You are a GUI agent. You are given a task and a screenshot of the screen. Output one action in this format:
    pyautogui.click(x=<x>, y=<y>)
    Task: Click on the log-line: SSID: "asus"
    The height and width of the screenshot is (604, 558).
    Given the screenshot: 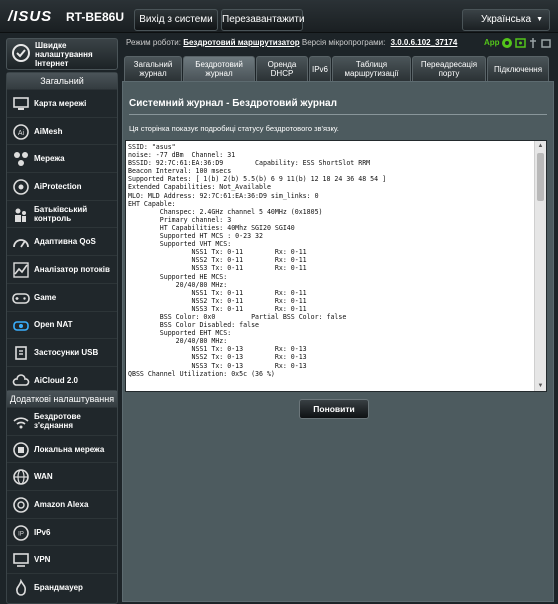 What is the action you would take?
    pyautogui.click(x=152, y=147)
    